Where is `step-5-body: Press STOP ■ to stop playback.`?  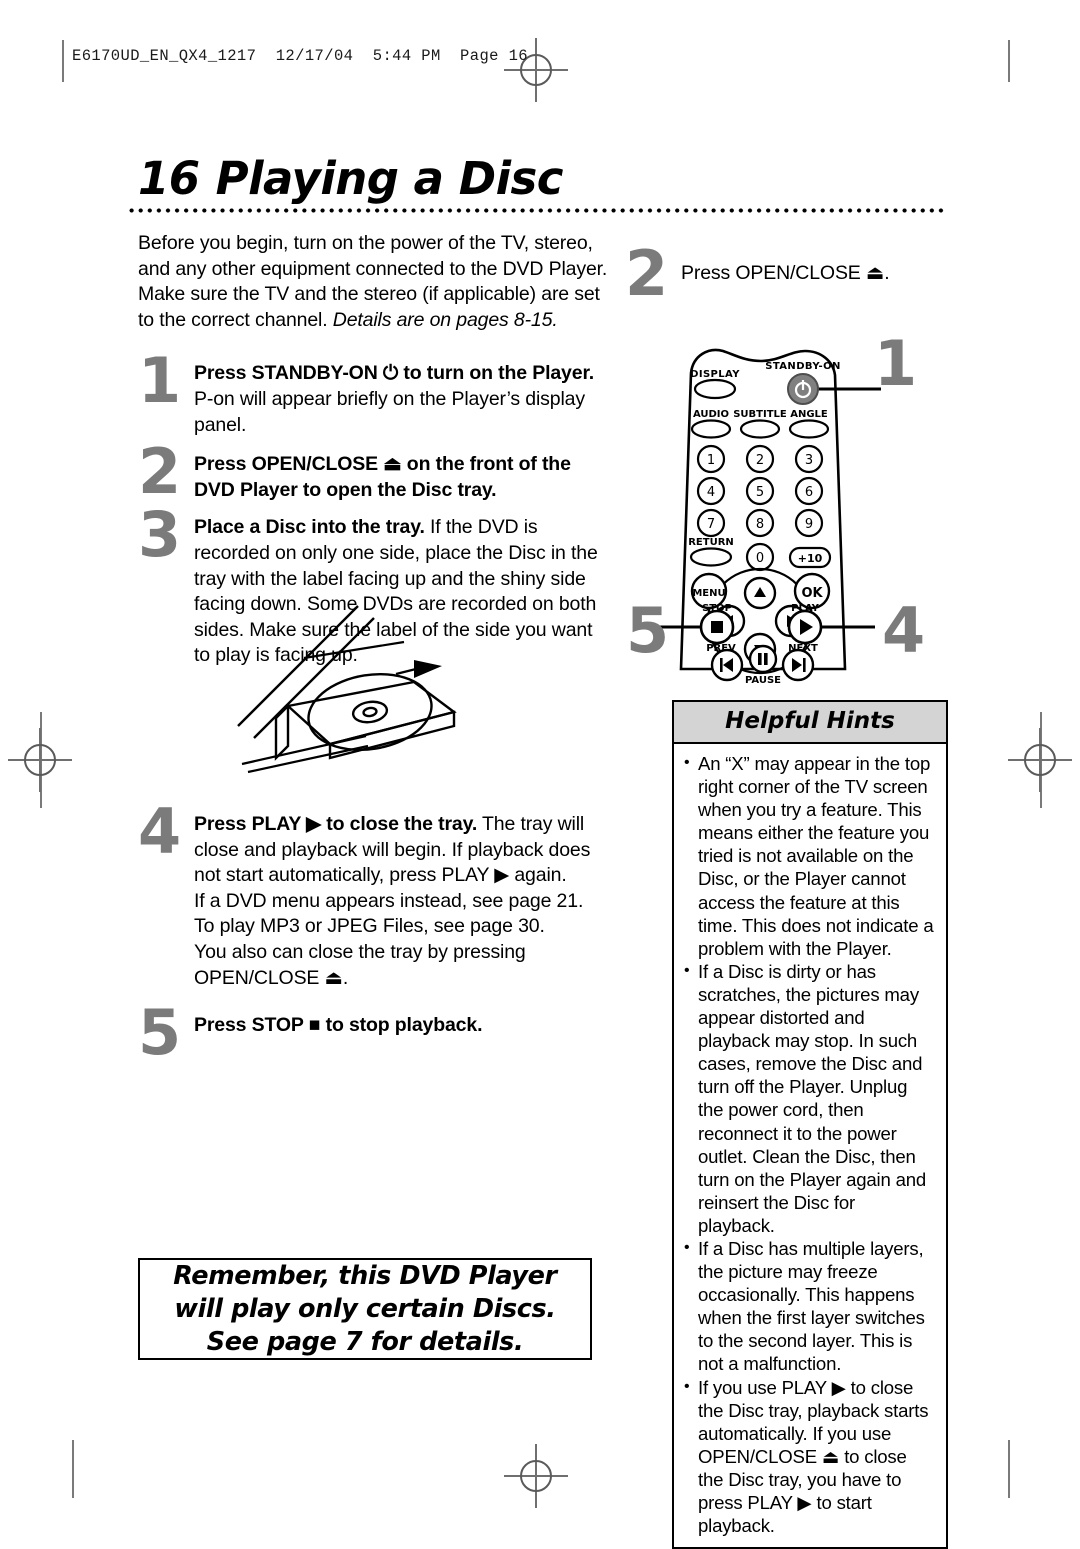
step-5-body: Press STOP ■ to stop playback. is located at coordinates (402, 1026).